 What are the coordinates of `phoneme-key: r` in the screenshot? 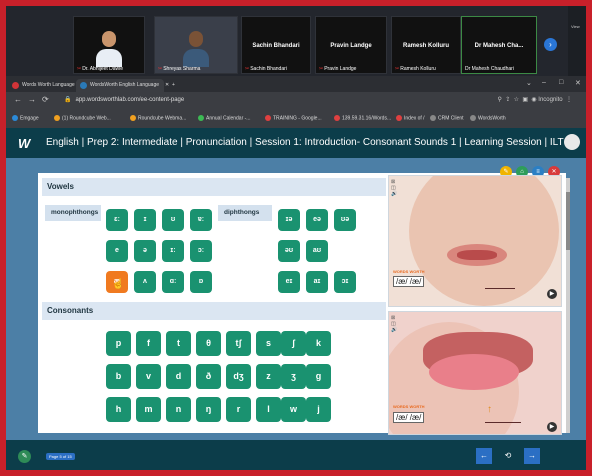 It's located at (238, 409).